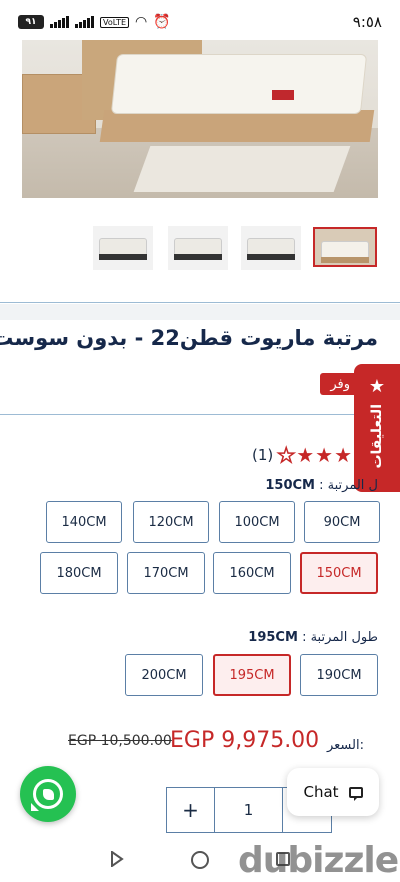  I want to click on status-time: ٩:٥٨, so click(367, 22).